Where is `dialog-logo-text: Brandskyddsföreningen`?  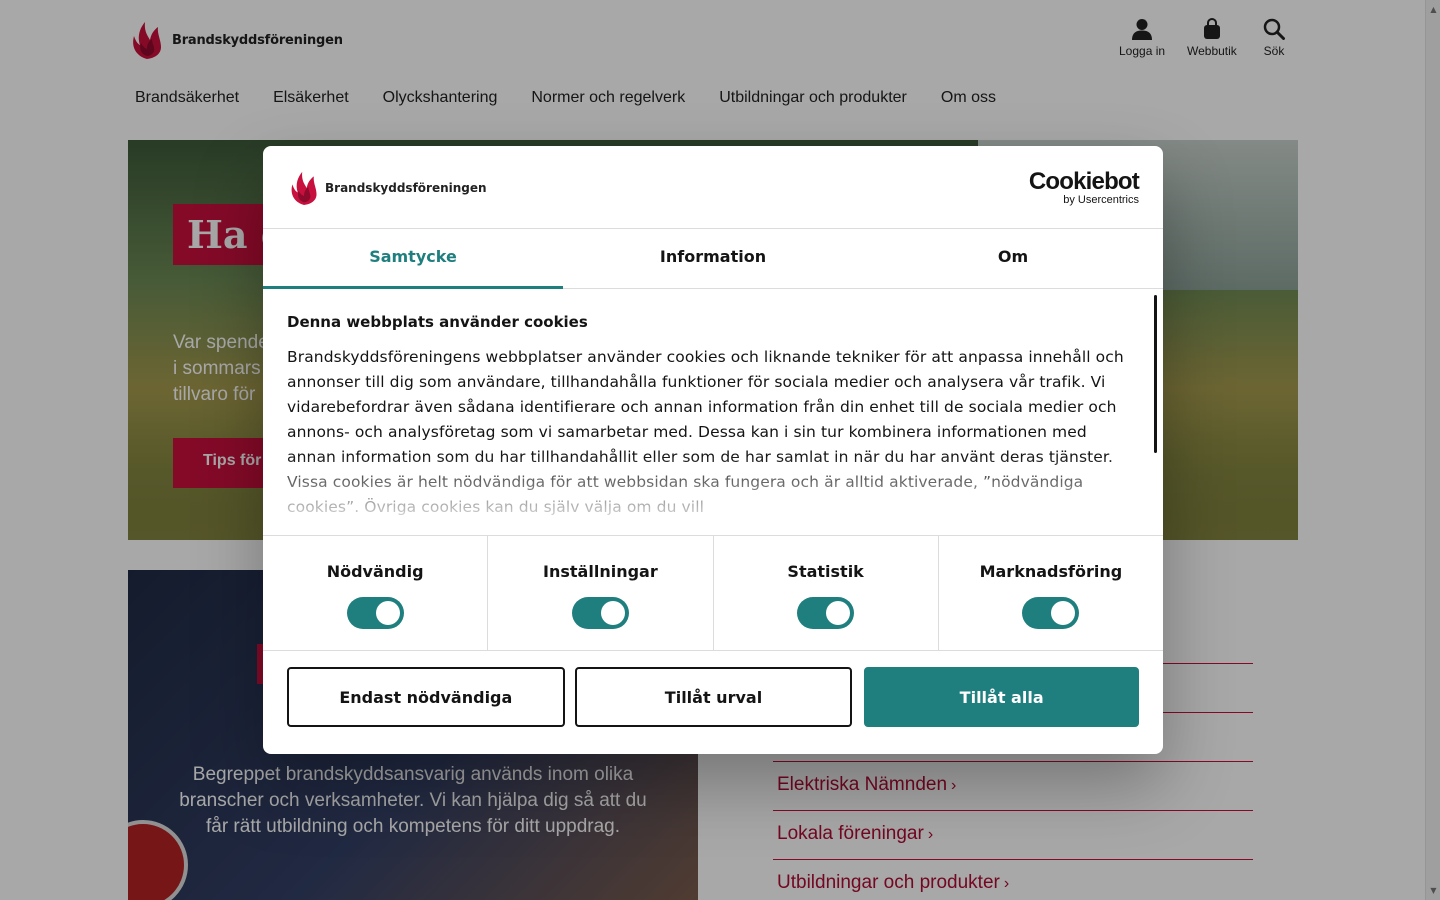 dialog-logo-text: Brandskyddsföreningen is located at coordinates (406, 188).